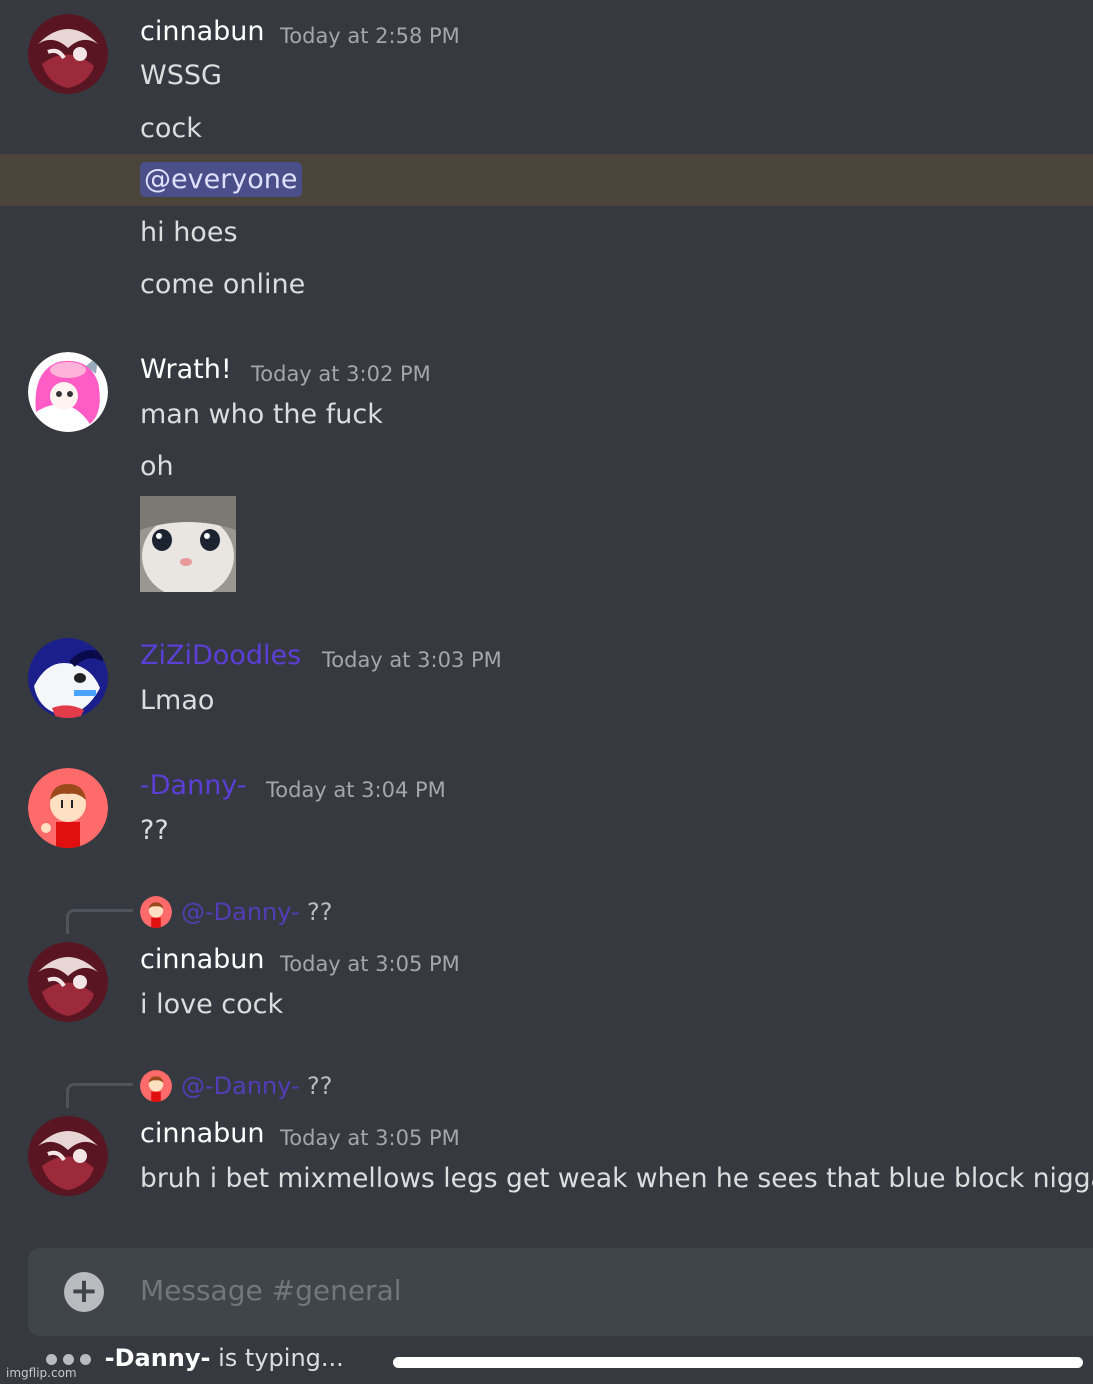  What do you see at coordinates (188, 544) in the screenshot?
I see `kitten-image` at bounding box center [188, 544].